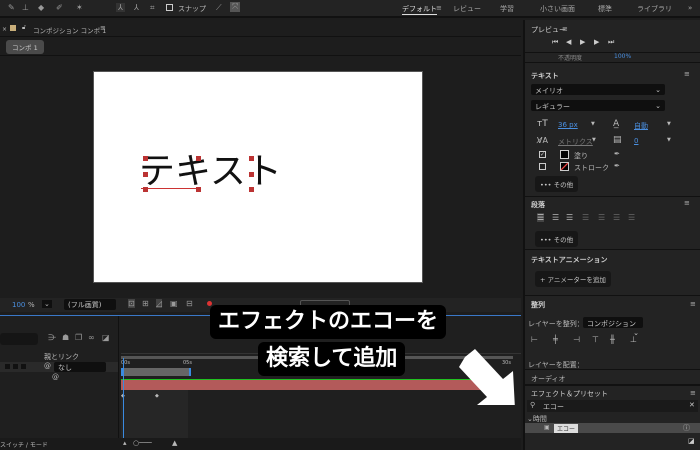 Image resolution: width=700 pixels, height=450 pixels. I want to click on lock-icon: 🔓︎, so click(24, 28).